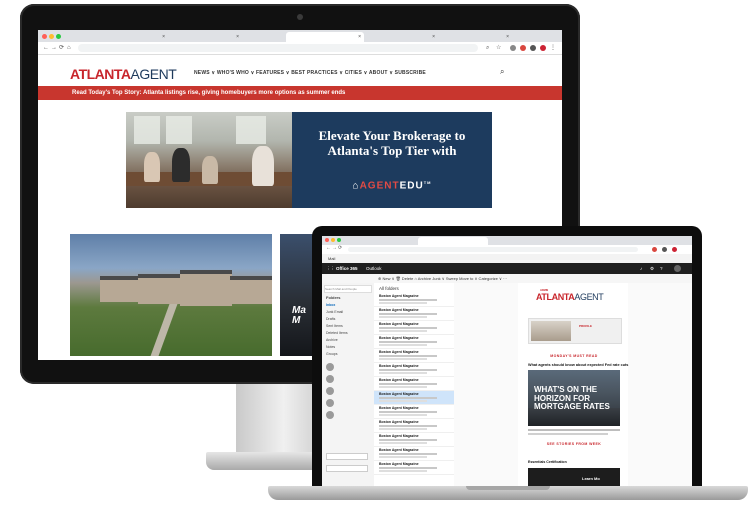 Image resolution: width=748 pixels, height=508 pixels. I want to click on help-icon: ?, so click(661, 268).